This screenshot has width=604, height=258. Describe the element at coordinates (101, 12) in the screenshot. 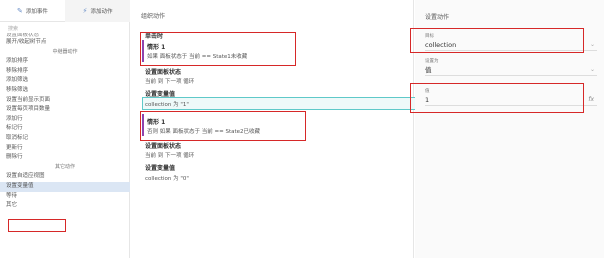

I see `tab-add-action-label: 添加动作` at that location.